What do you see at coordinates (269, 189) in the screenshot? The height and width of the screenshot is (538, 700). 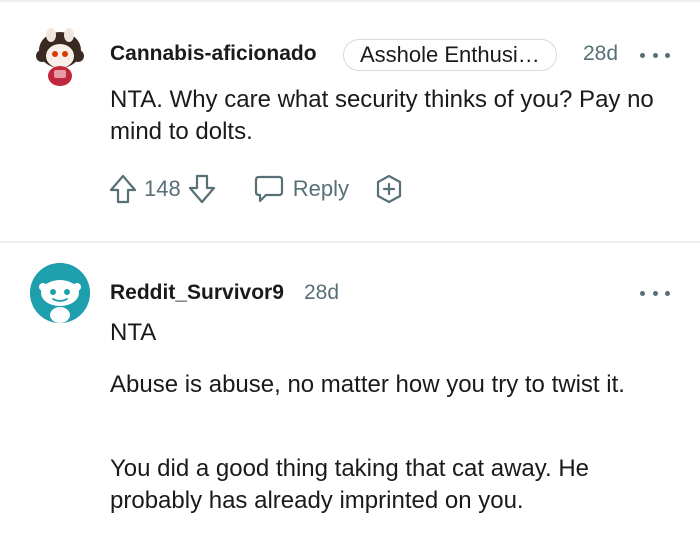 I see `reply-icon` at bounding box center [269, 189].